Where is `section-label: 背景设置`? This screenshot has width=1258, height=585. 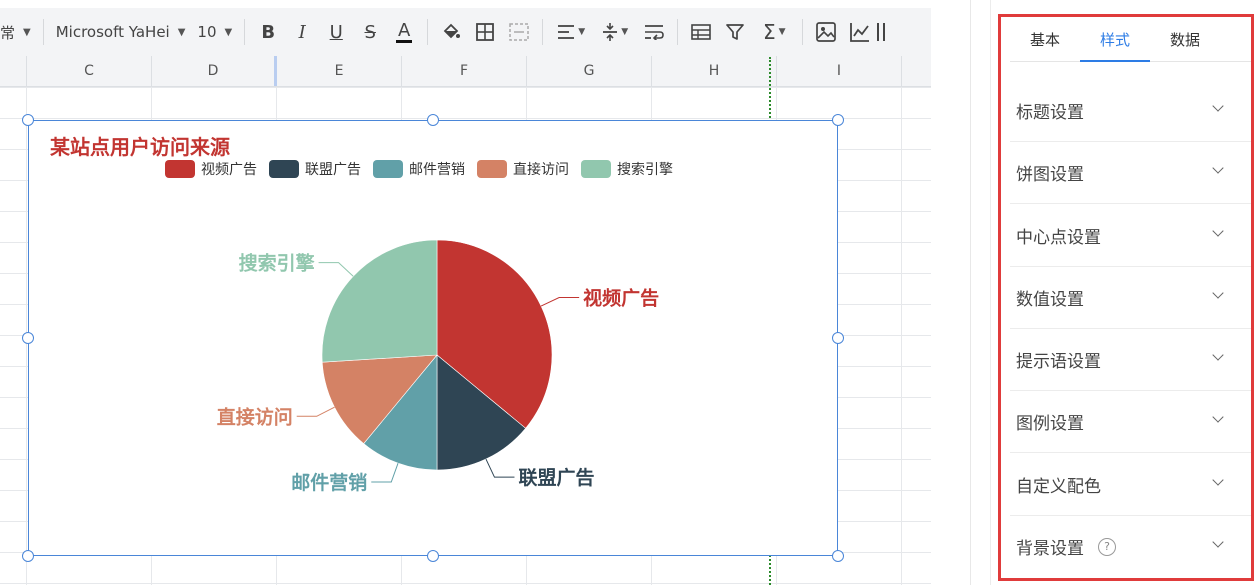
section-label: 背景设置 is located at coordinates (1050, 549).